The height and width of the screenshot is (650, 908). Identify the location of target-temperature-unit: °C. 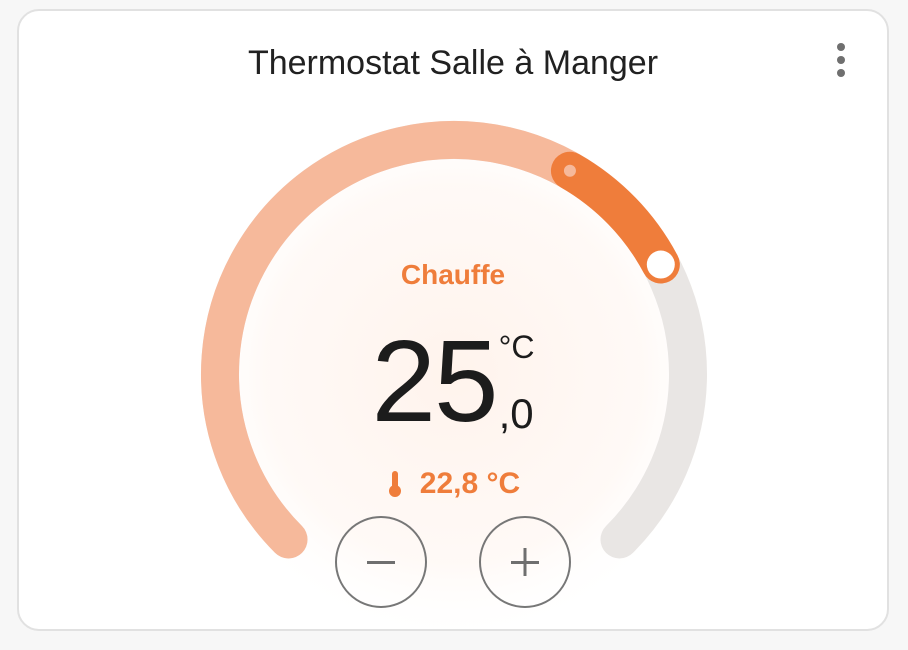
(516, 347).